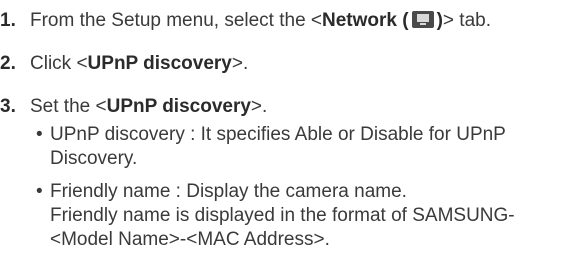  I want to click on bullet-text-continued: Discovery., so click(94, 158).